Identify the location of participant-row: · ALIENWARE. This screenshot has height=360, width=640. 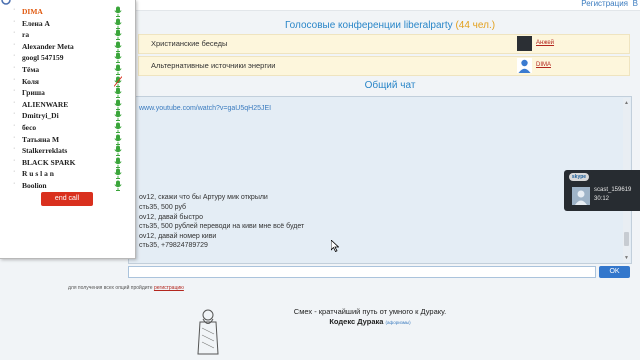
(67, 104).